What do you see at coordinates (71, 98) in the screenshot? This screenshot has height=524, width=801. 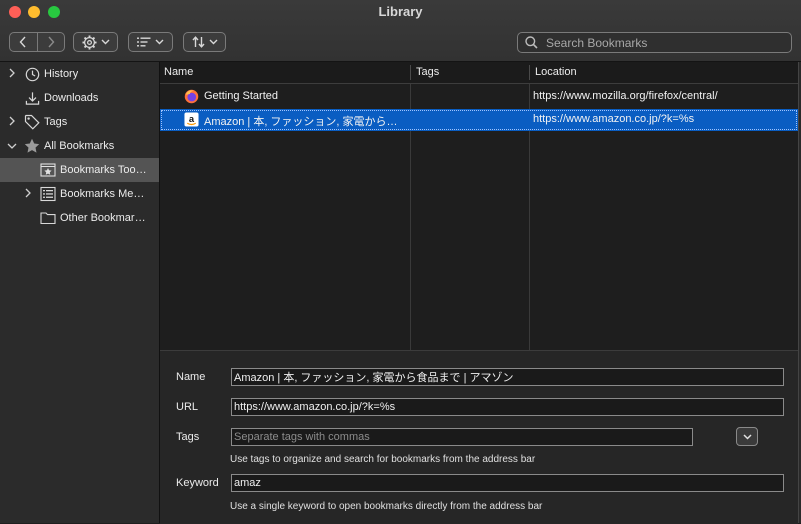 I see `sidebar-item-label: Downloads` at bounding box center [71, 98].